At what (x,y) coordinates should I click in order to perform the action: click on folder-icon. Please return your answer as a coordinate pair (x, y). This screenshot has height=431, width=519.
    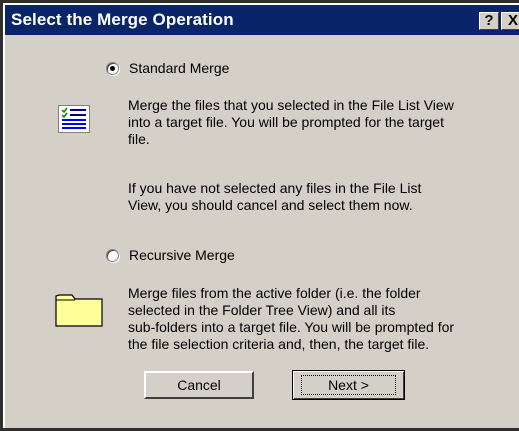
    Looking at the image, I should click on (79, 311).